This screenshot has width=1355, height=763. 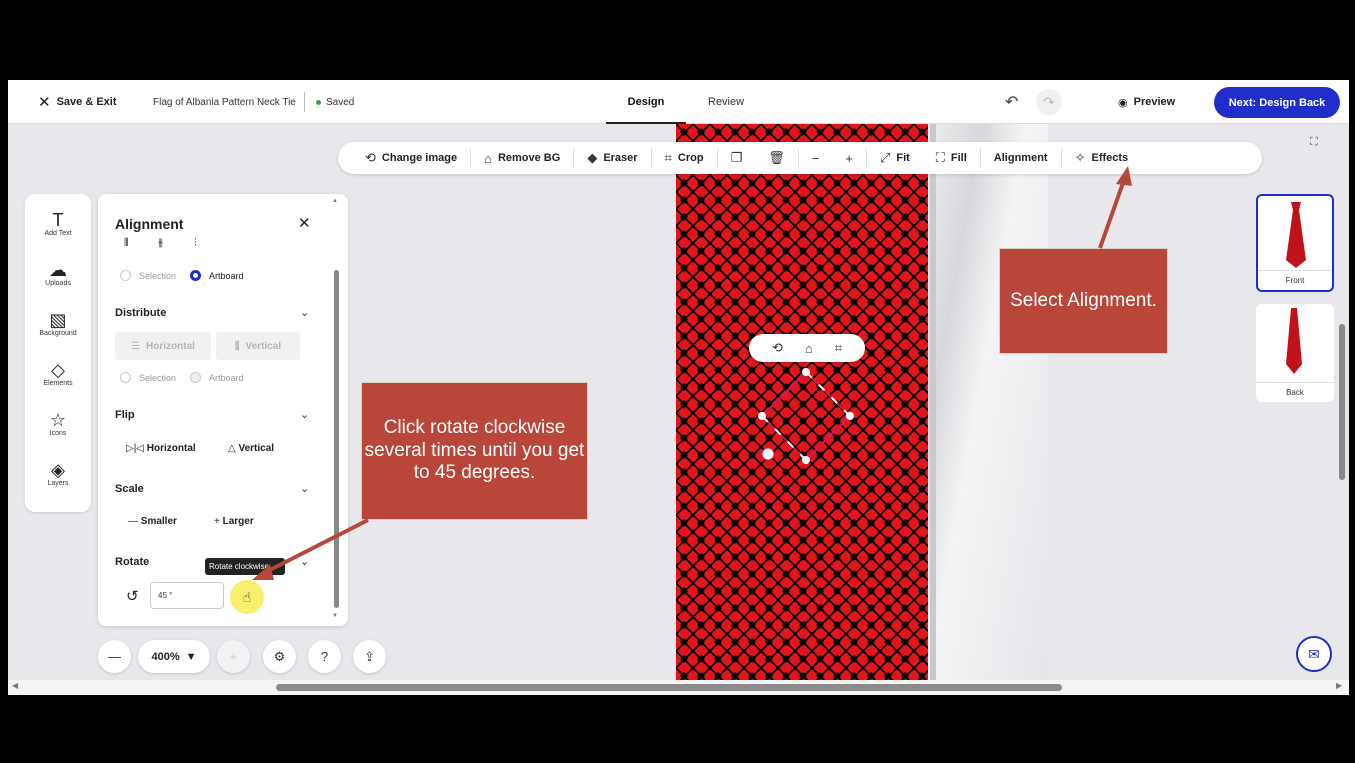 I want to click on scroll-right-arrow: ▶, so click(x=1339, y=685).